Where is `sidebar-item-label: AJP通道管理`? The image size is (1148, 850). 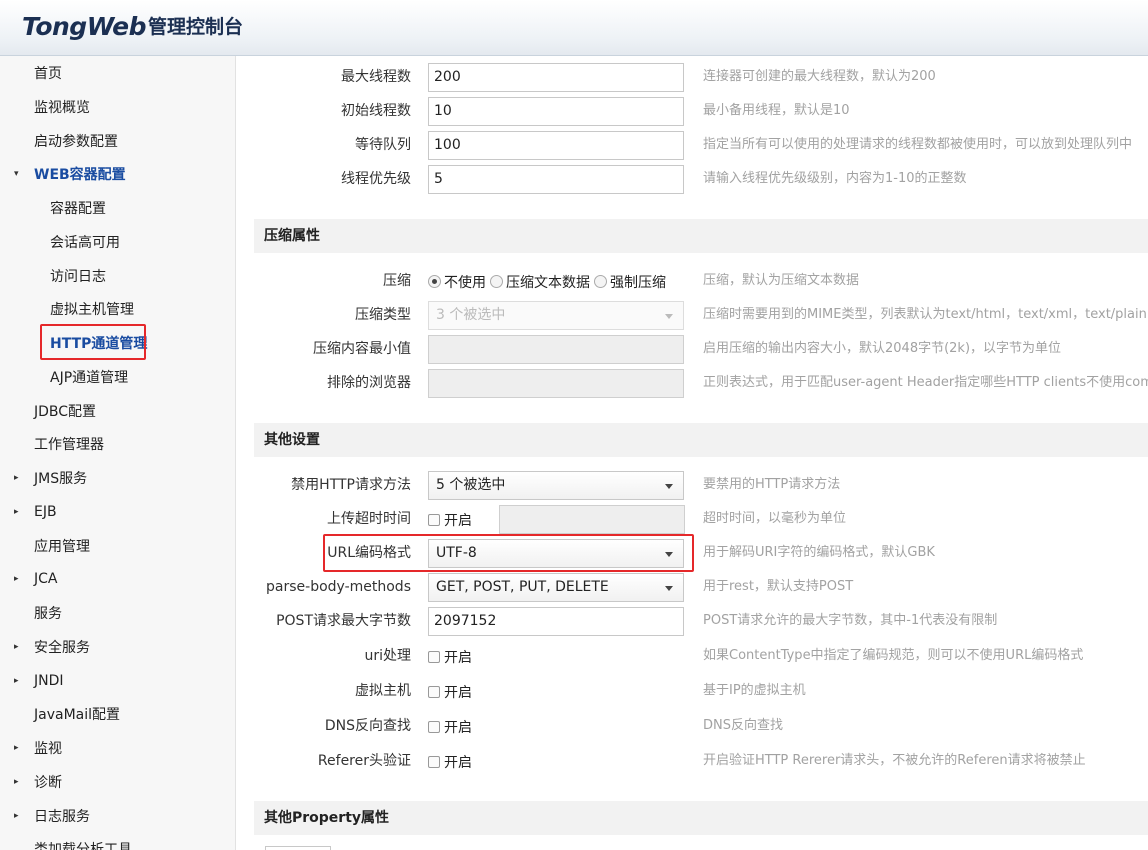
sidebar-item-label: AJP通道管理 is located at coordinates (89, 378).